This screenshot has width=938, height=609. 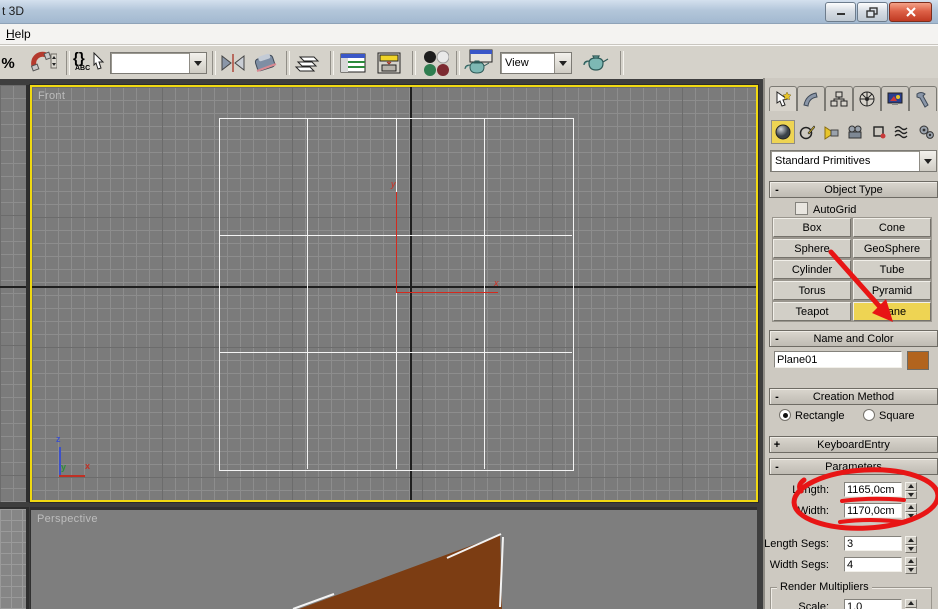 I want to click on plane-object-perspective, so click(x=398, y=571).